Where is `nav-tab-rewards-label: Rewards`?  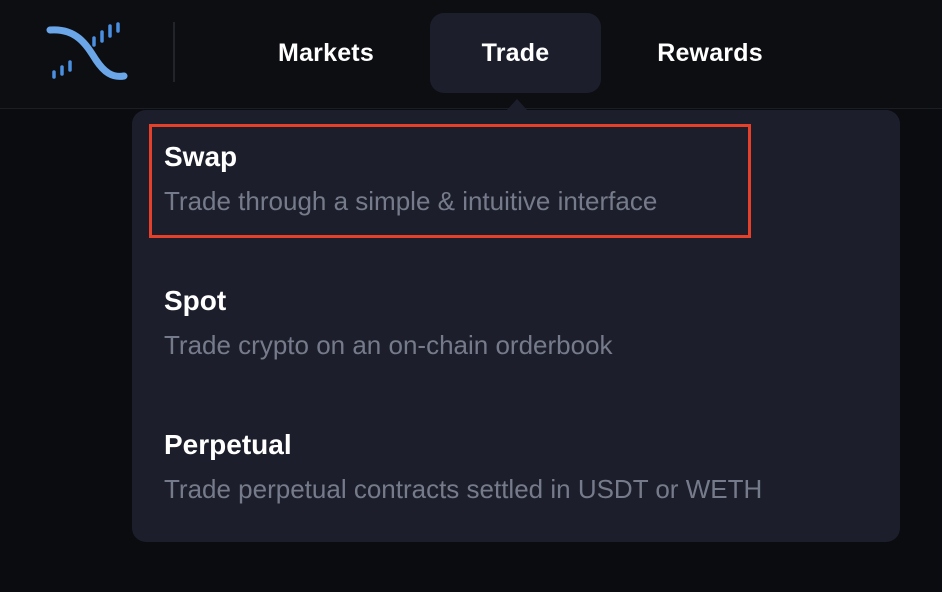
nav-tab-rewards-label: Rewards is located at coordinates (710, 52).